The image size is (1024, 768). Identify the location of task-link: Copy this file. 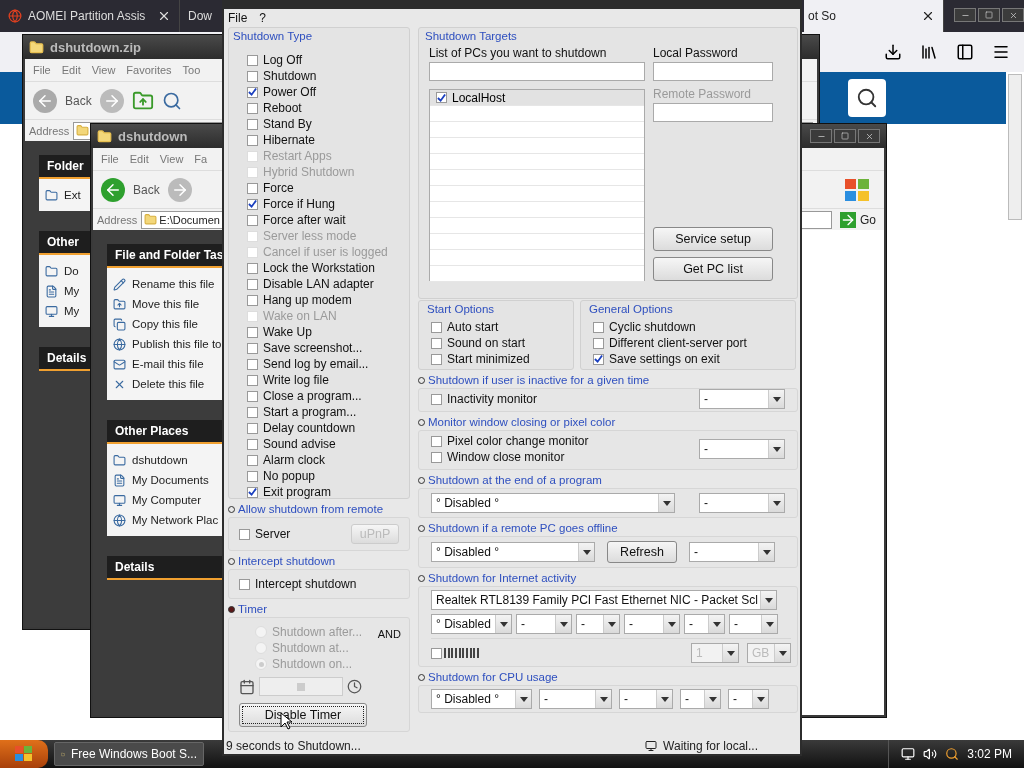
(155, 324).